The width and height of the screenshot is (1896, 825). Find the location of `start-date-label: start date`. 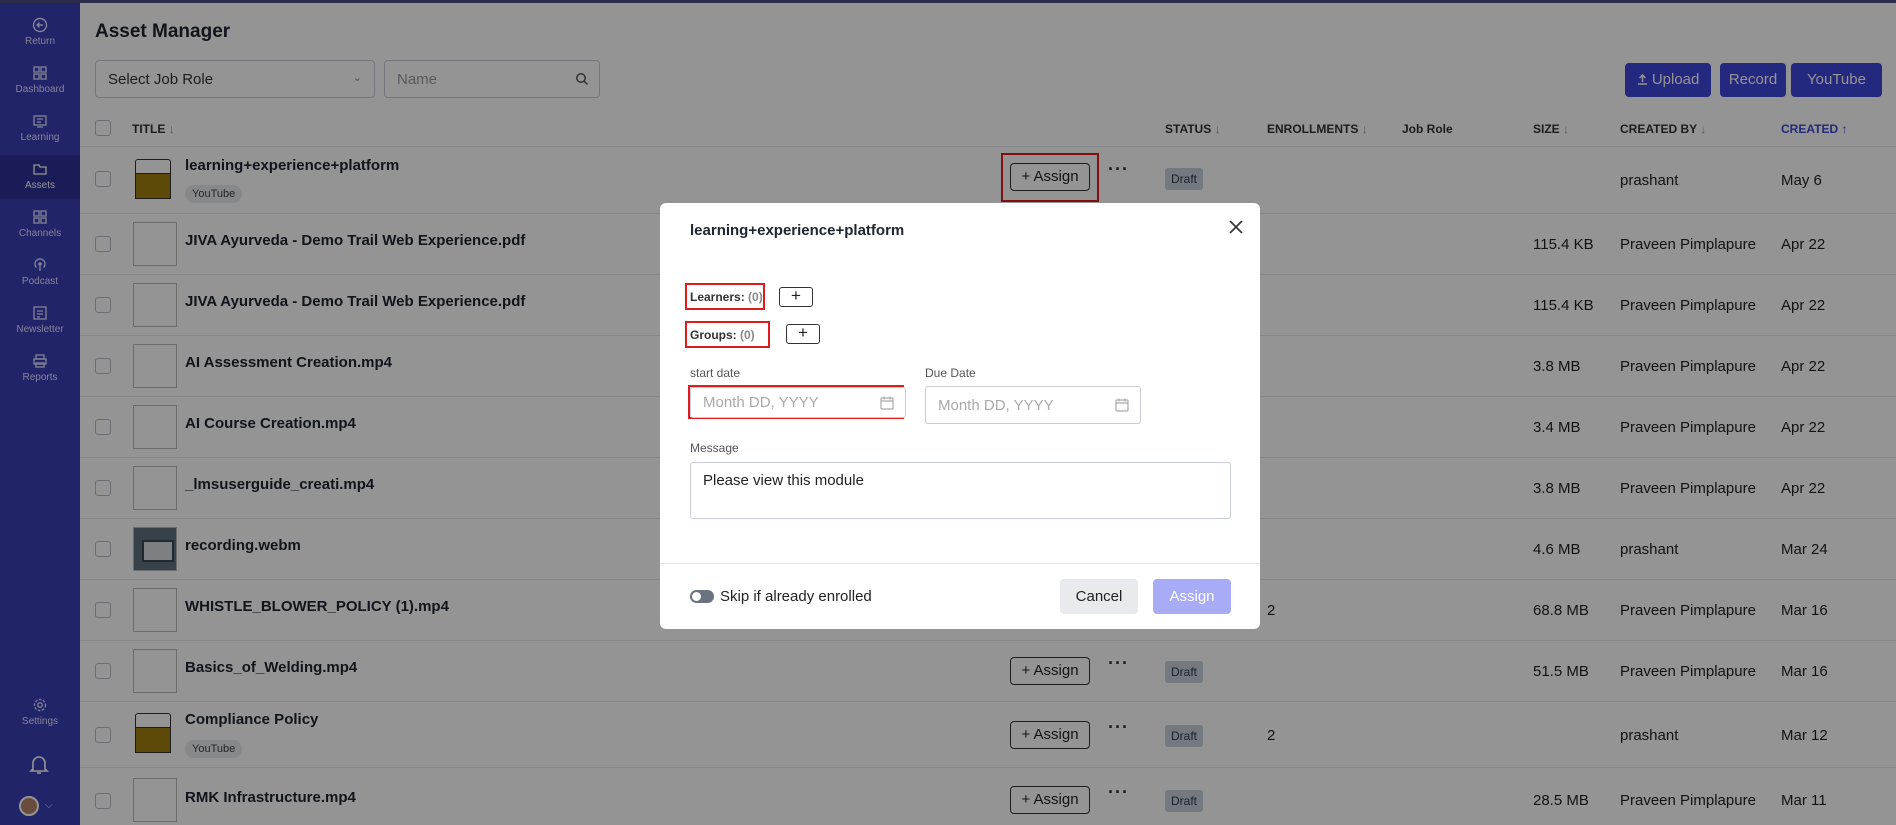

start-date-label: start date is located at coordinates (715, 373).